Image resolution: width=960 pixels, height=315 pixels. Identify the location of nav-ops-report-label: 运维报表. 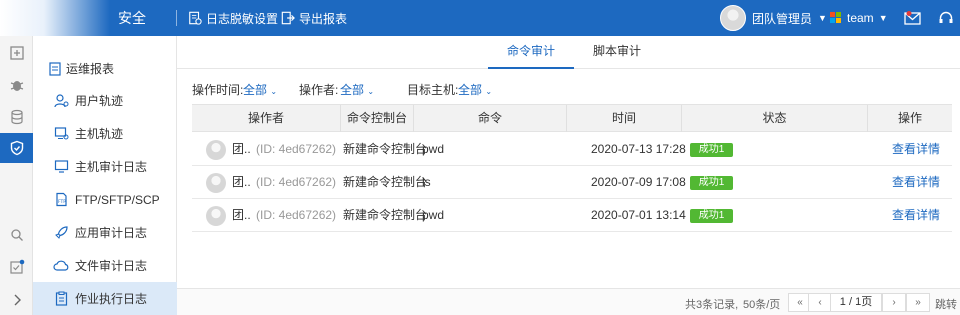
(90, 69).